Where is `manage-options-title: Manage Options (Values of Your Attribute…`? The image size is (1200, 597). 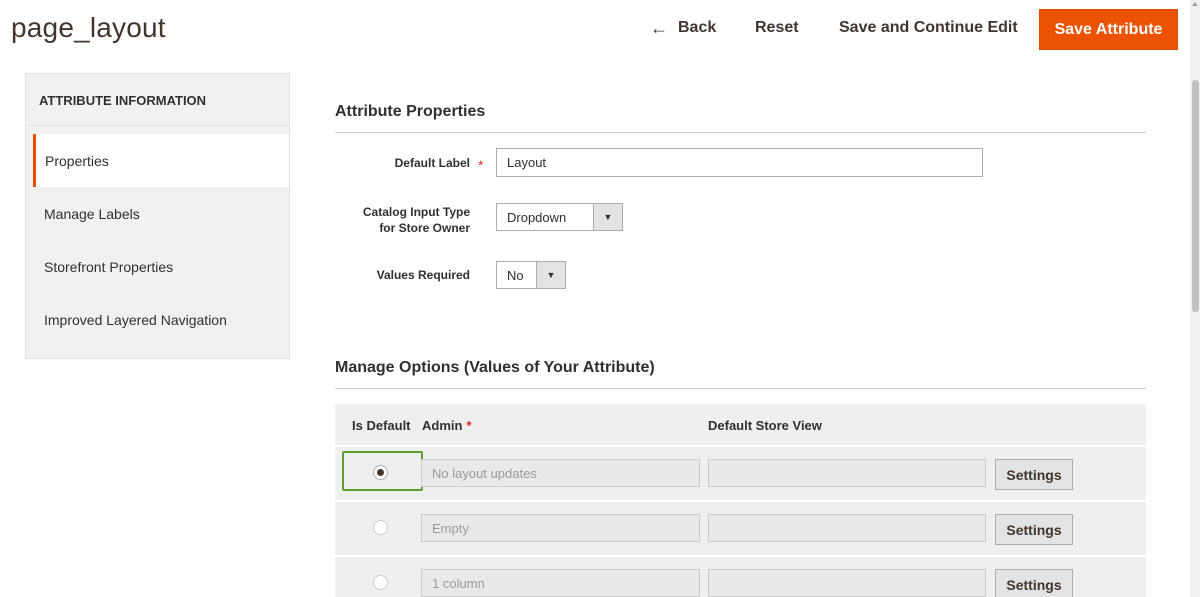
manage-options-title: Manage Options (Values of Your Attribute… is located at coordinates (495, 367).